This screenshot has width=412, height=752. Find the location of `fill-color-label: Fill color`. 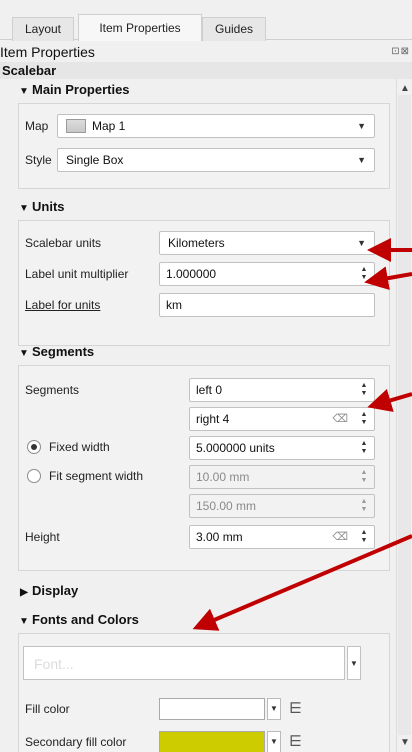

fill-color-label: Fill color is located at coordinates (47, 709).